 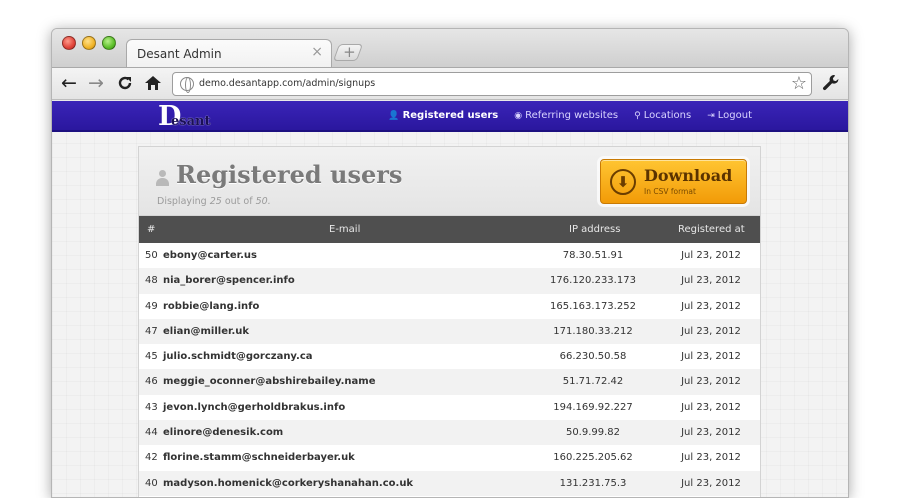 I want to click on plus-icon: +, so click(x=349, y=52).